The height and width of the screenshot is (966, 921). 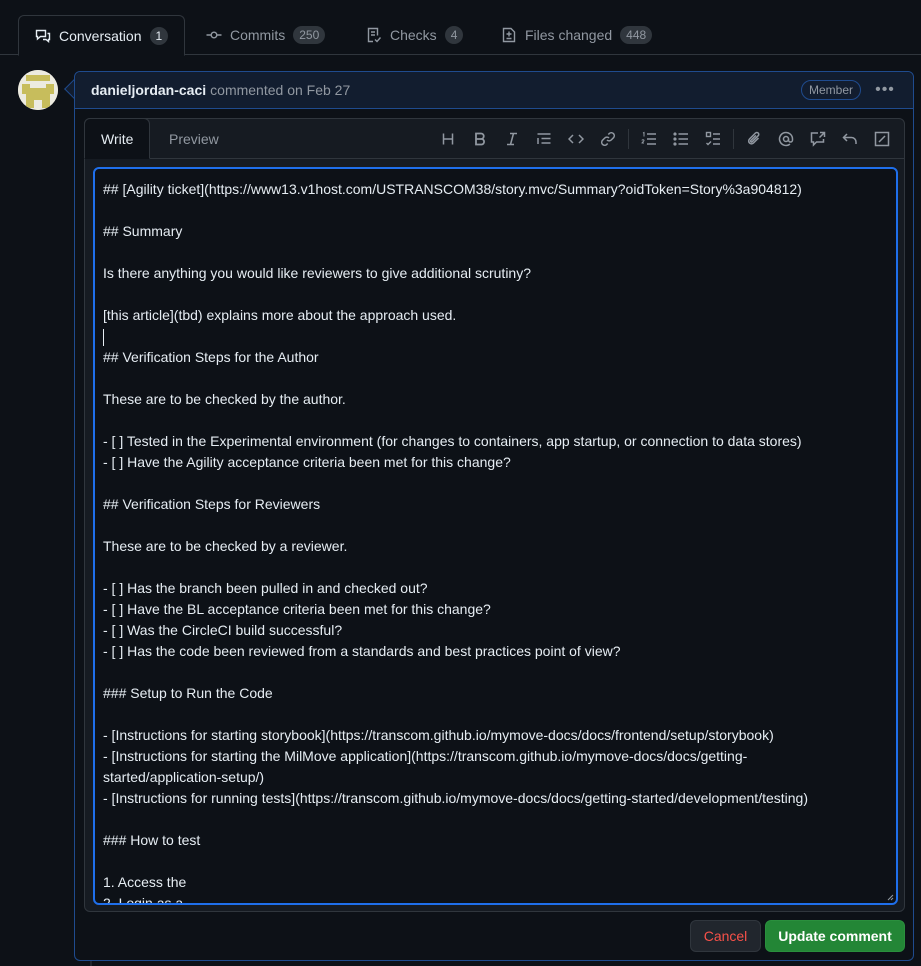 What do you see at coordinates (509, 35) in the screenshot?
I see `file-diff-icon` at bounding box center [509, 35].